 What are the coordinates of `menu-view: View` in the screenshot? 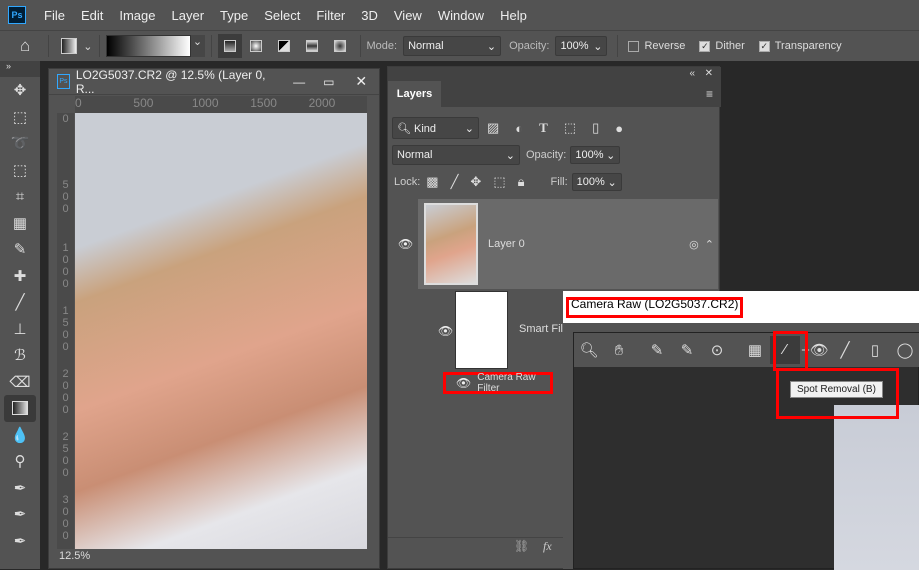 It's located at (408, 15).